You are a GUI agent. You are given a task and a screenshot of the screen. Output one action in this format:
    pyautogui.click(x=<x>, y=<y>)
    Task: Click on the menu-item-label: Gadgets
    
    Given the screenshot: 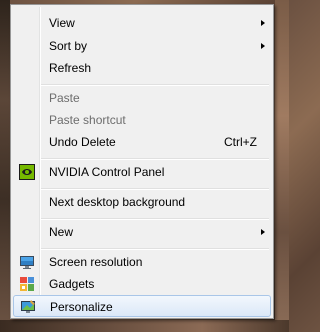 What is the action you would take?
    pyautogui.click(x=72, y=284)
    